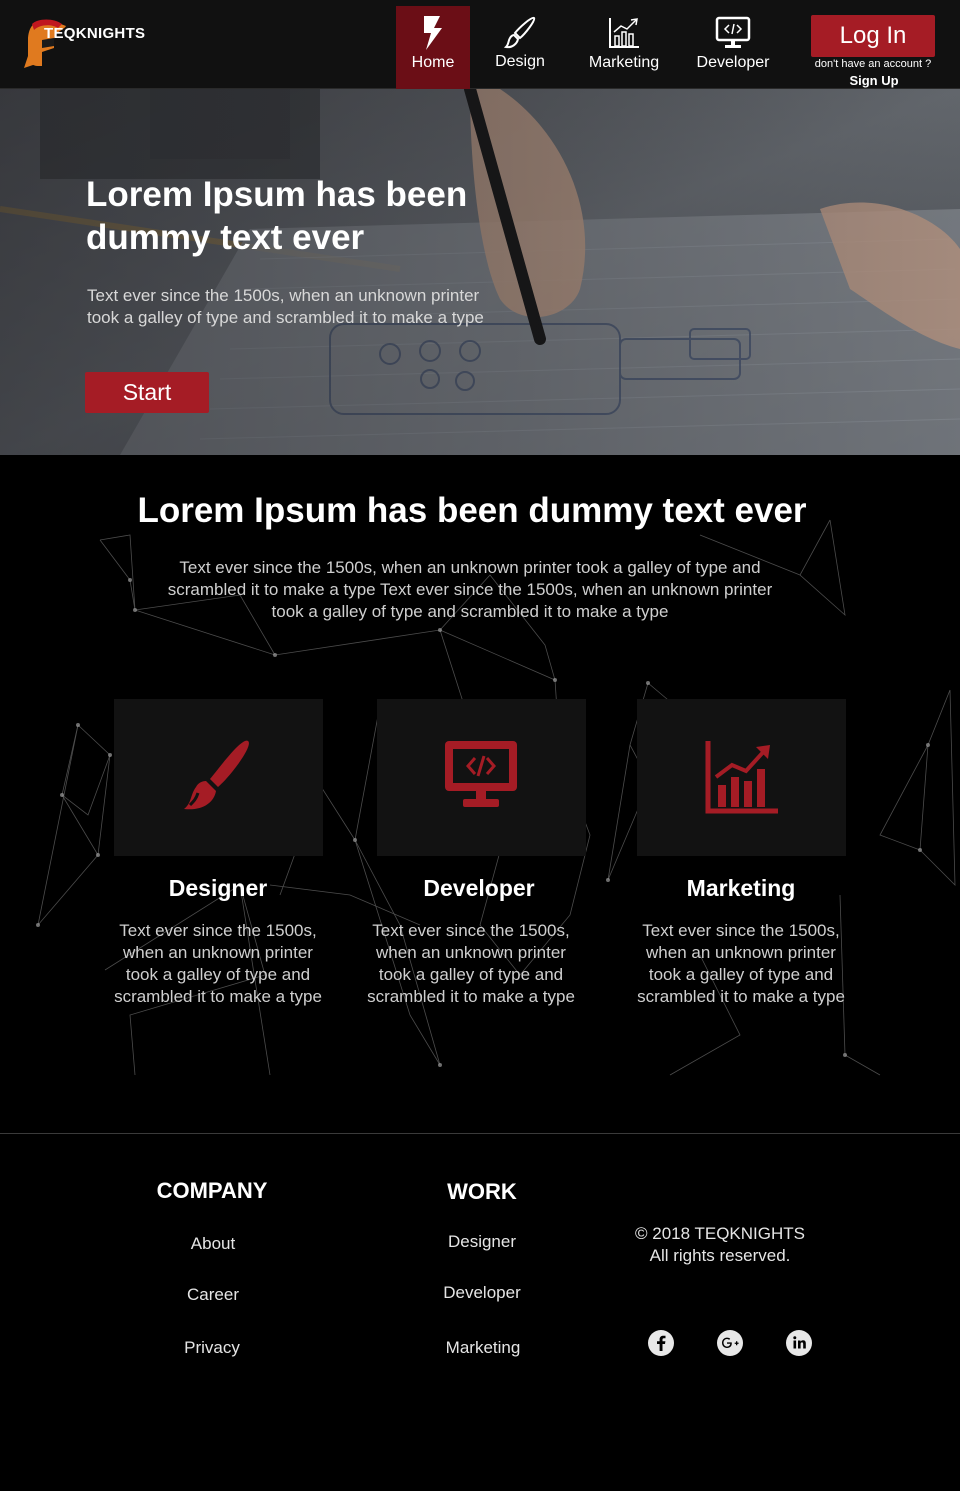  What do you see at coordinates (213, 1295) in the screenshot?
I see `footer-link-career: Career` at bounding box center [213, 1295].